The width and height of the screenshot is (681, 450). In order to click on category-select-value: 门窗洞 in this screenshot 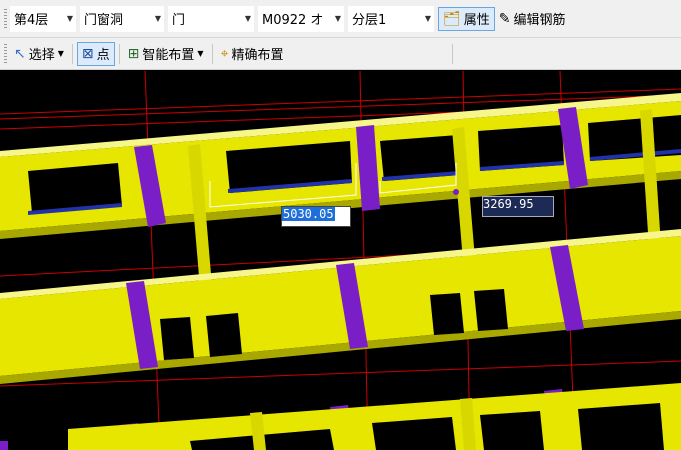, I will do `click(104, 20)`.